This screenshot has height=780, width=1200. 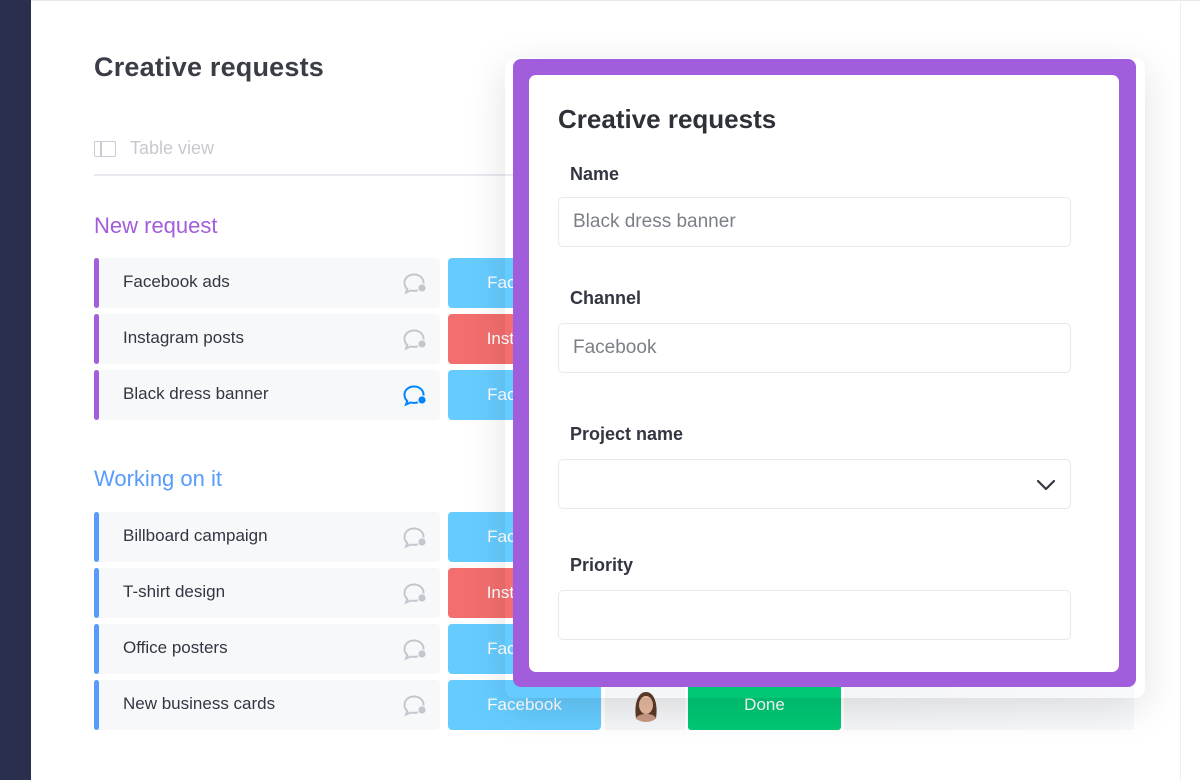 What do you see at coordinates (314, 175) in the screenshot?
I see `view-divider` at bounding box center [314, 175].